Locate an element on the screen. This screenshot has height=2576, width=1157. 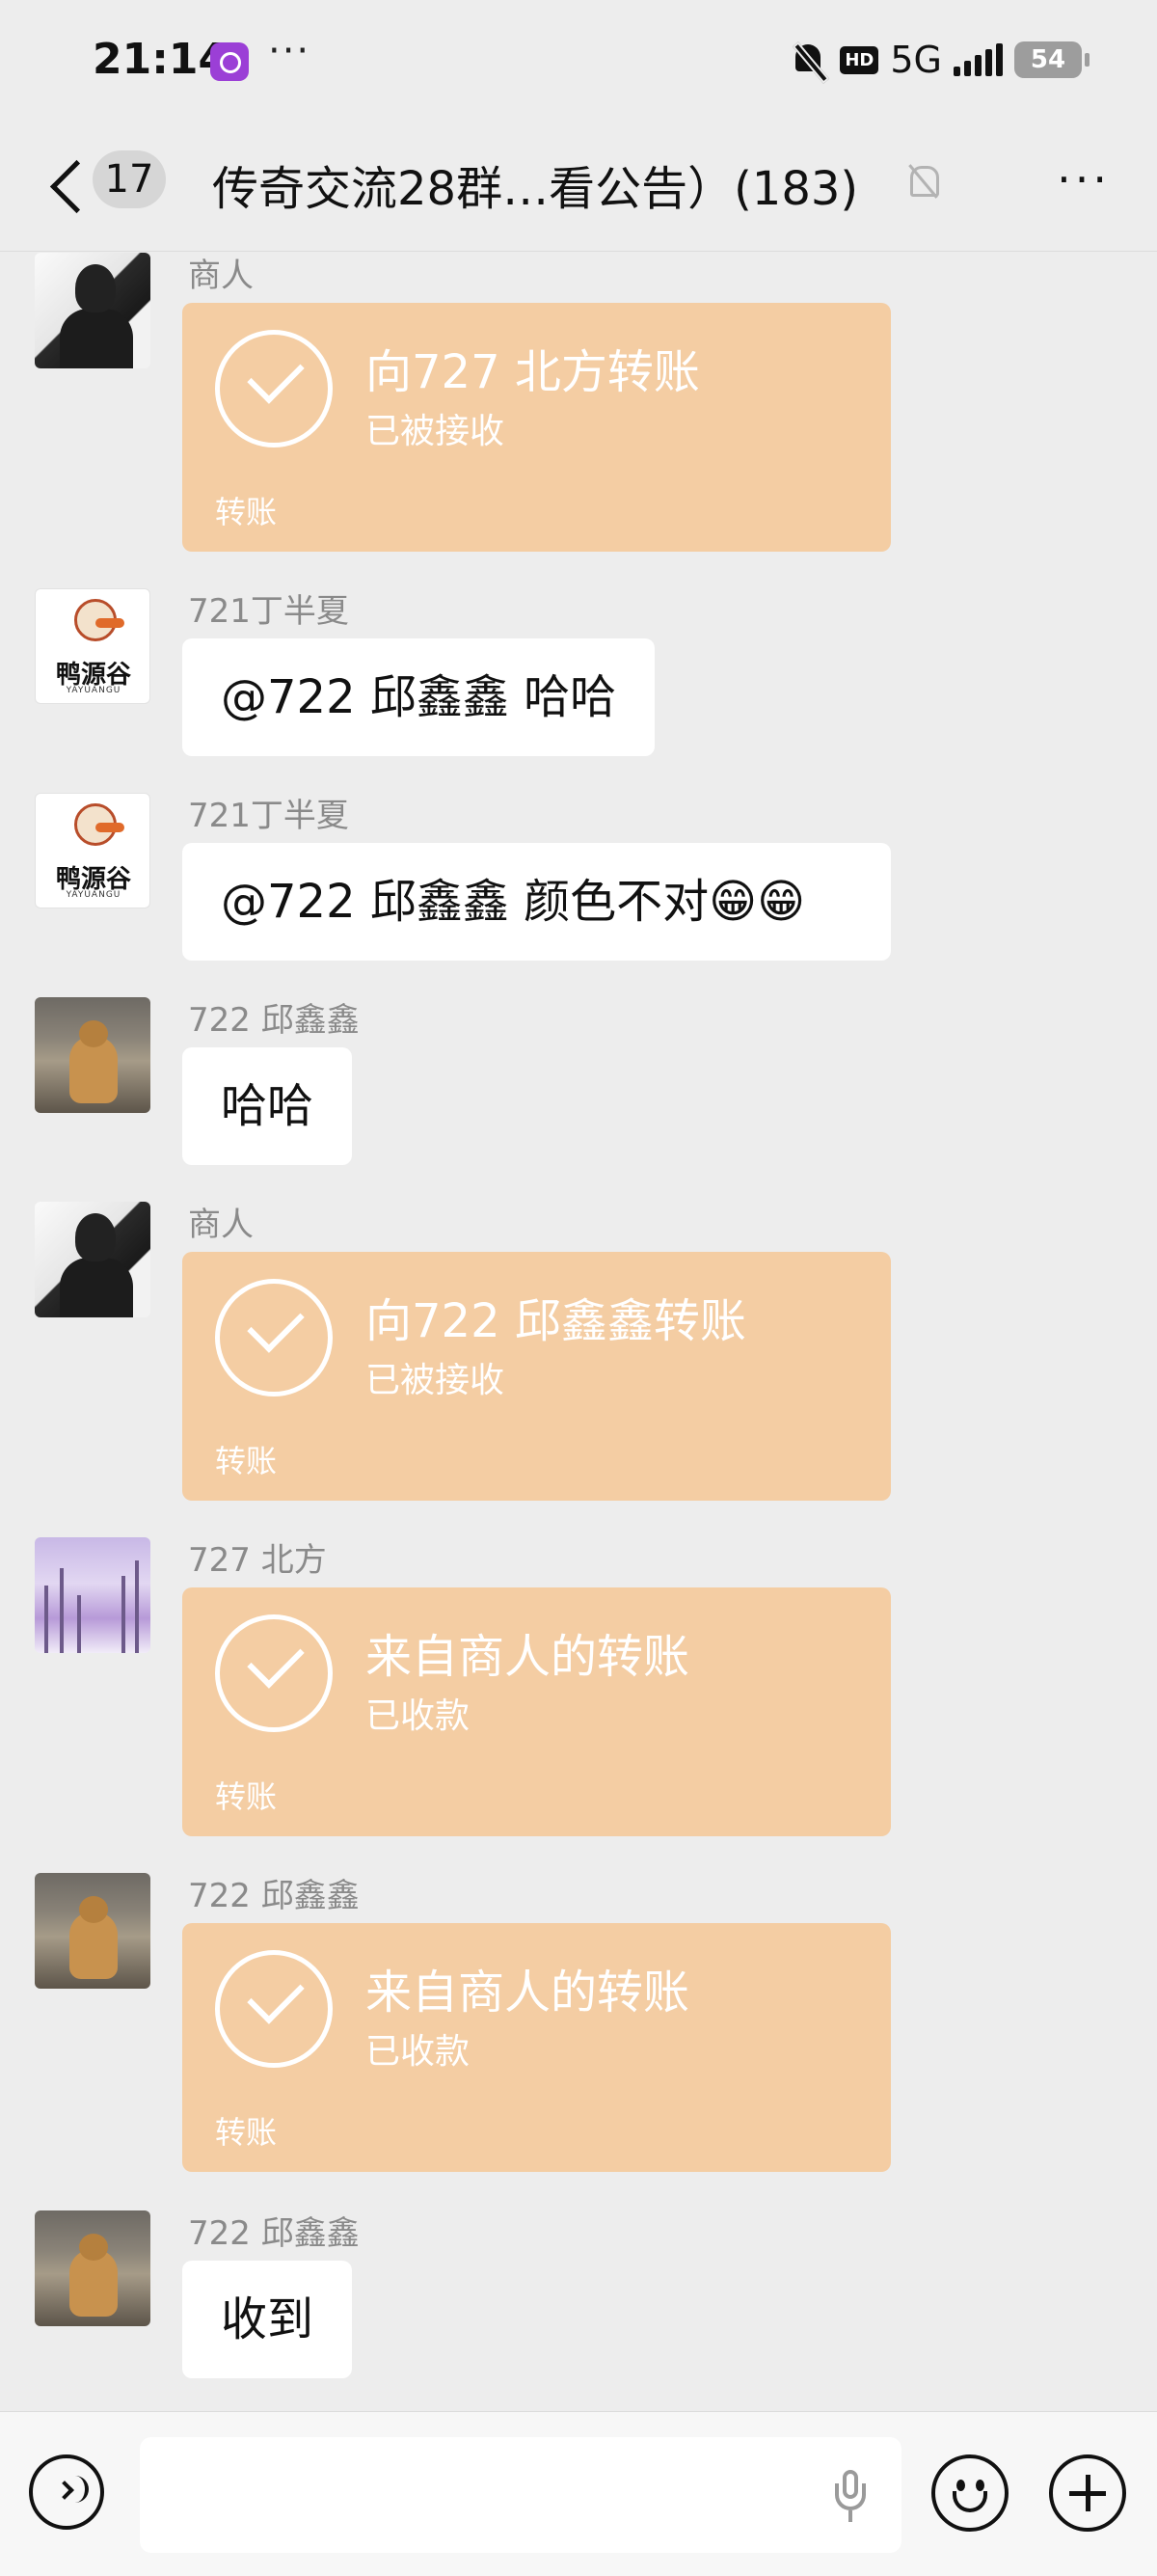
battery-icon: 54 is located at coordinates (1052, 59).